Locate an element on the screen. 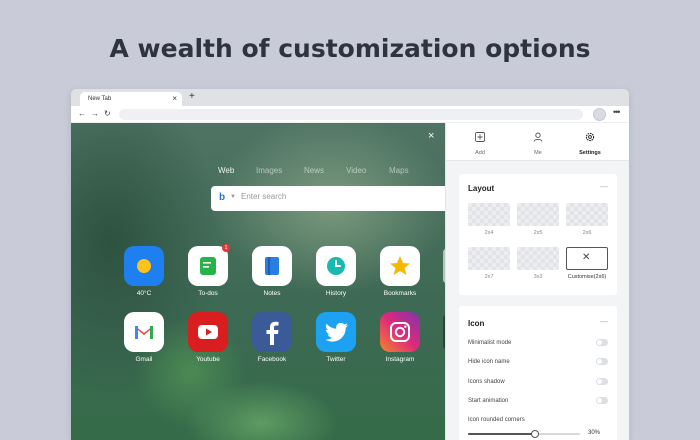 The height and width of the screenshot is (440, 700). nav-bar: ← → ↻ ••• is located at coordinates (350, 114).